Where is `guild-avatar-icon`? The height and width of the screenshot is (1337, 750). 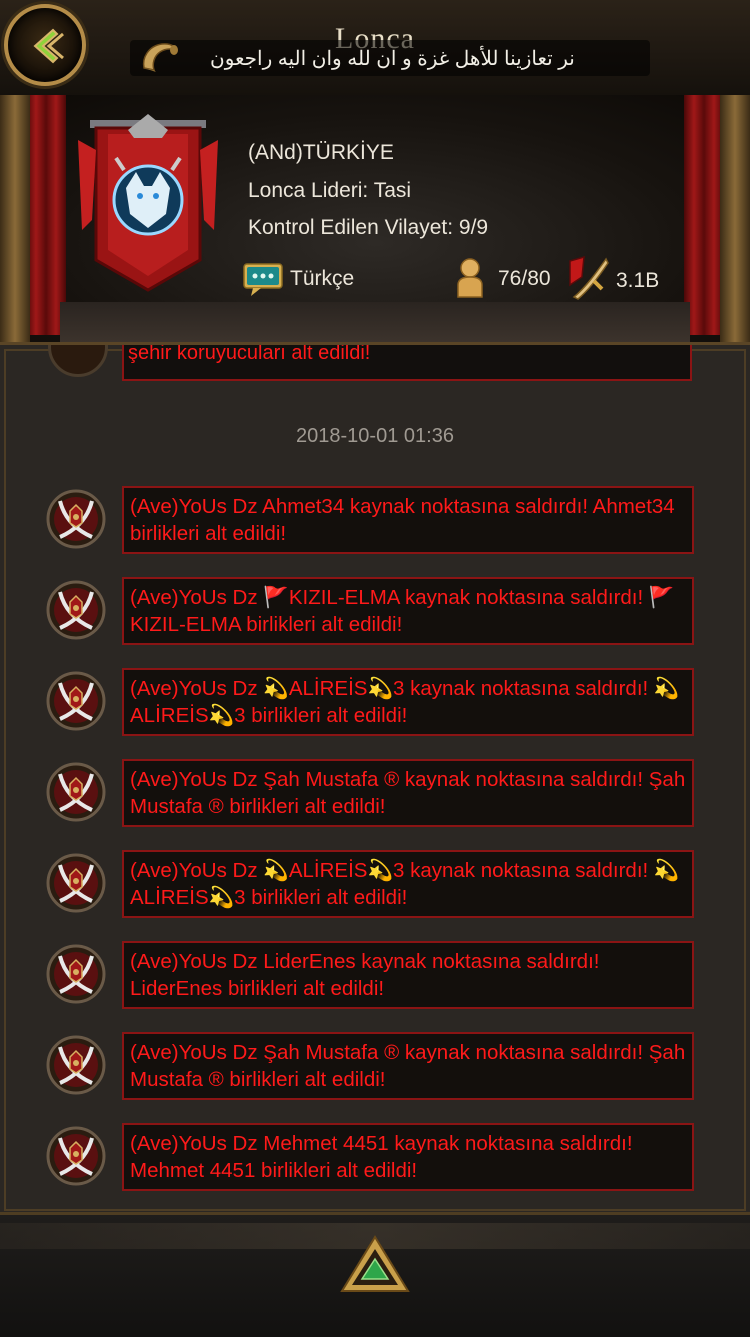 guild-avatar-icon is located at coordinates (78, 361).